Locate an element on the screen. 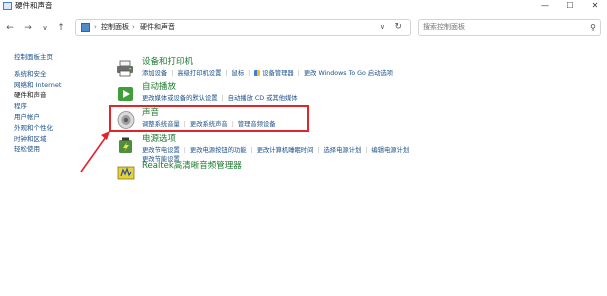 The width and height of the screenshot is (607, 296). power-battery-icon is located at coordinates (125, 145).